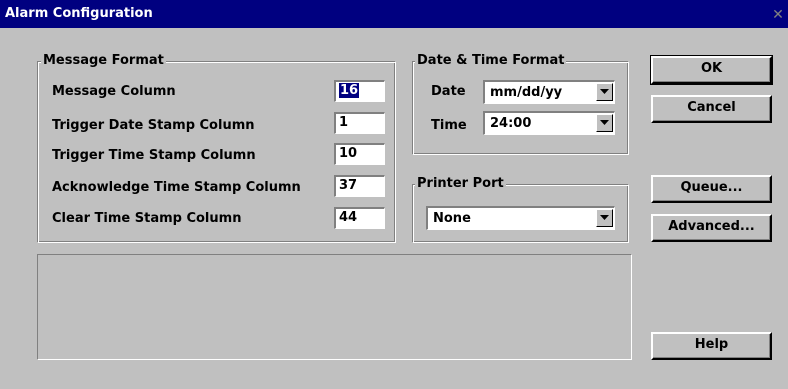 Image resolution: width=788 pixels, height=389 pixels. I want to click on date-format-select: mm/dd/yy, so click(549, 92).